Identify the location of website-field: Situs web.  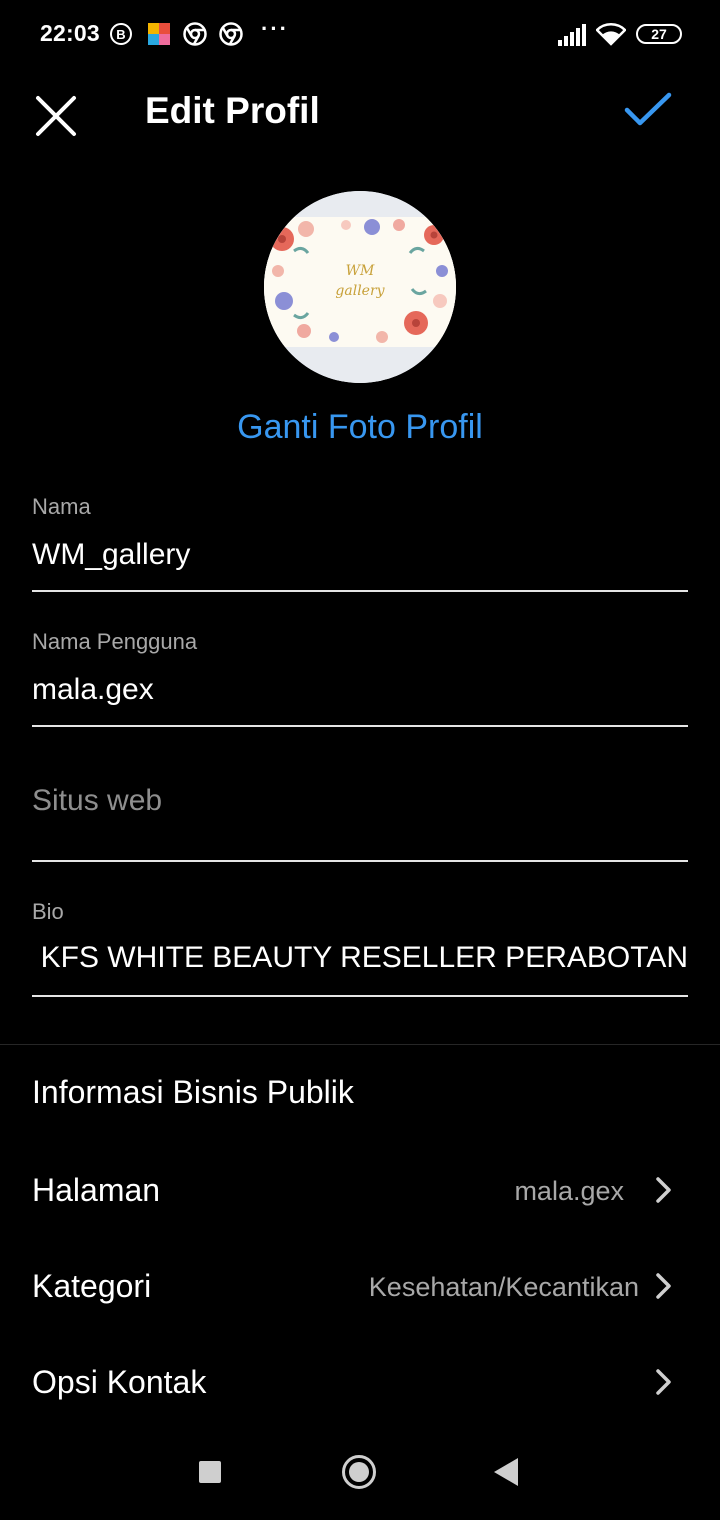
(360, 811).